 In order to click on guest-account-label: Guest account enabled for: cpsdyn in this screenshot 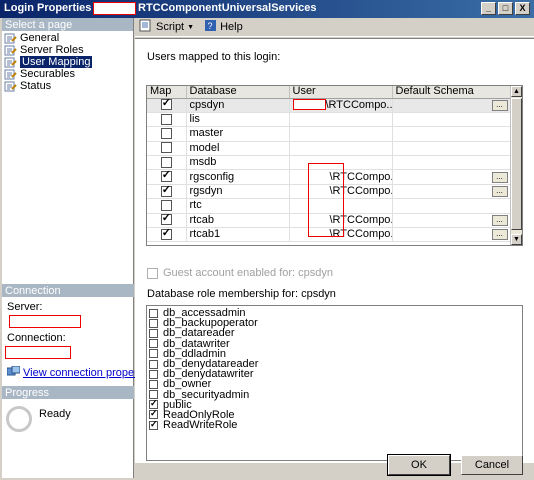, I will do `click(248, 273)`.